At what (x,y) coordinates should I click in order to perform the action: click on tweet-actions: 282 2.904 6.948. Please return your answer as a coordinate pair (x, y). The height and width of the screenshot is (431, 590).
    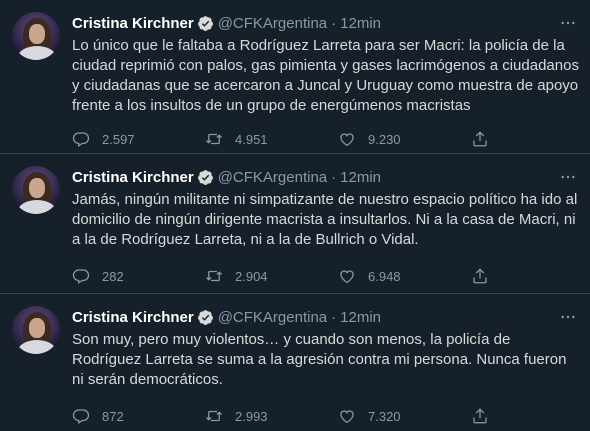
    Looking at the image, I should click on (286, 276).